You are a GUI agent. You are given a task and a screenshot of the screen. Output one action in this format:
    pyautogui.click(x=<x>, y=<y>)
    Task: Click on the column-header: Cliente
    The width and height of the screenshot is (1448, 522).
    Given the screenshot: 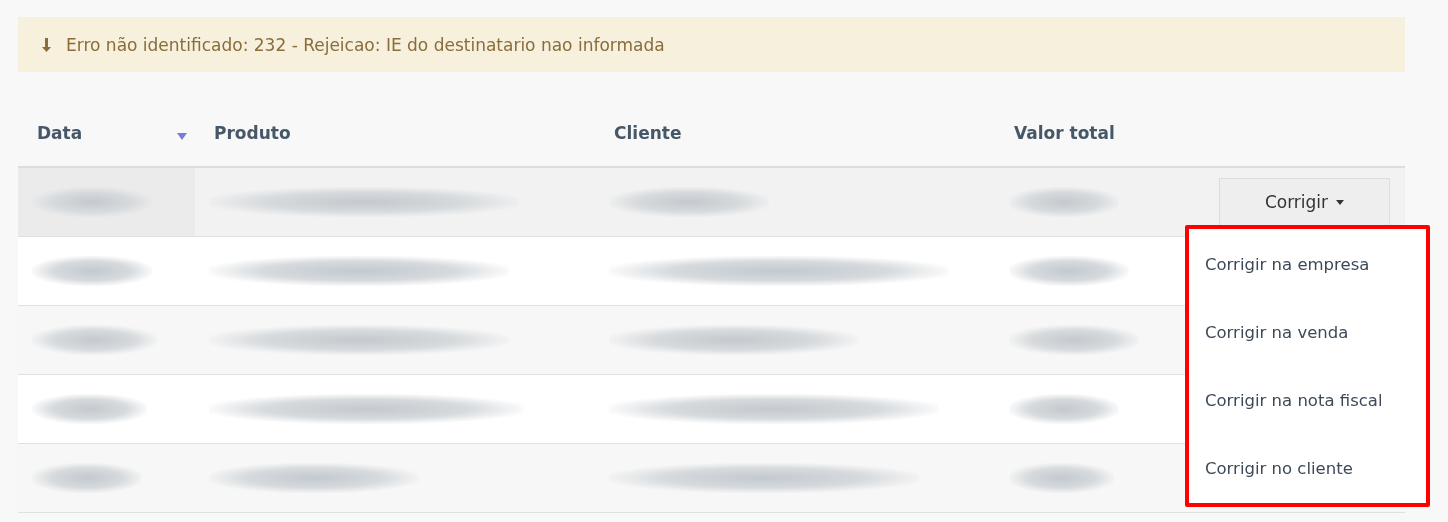 What is the action you would take?
    pyautogui.click(x=795, y=133)
    